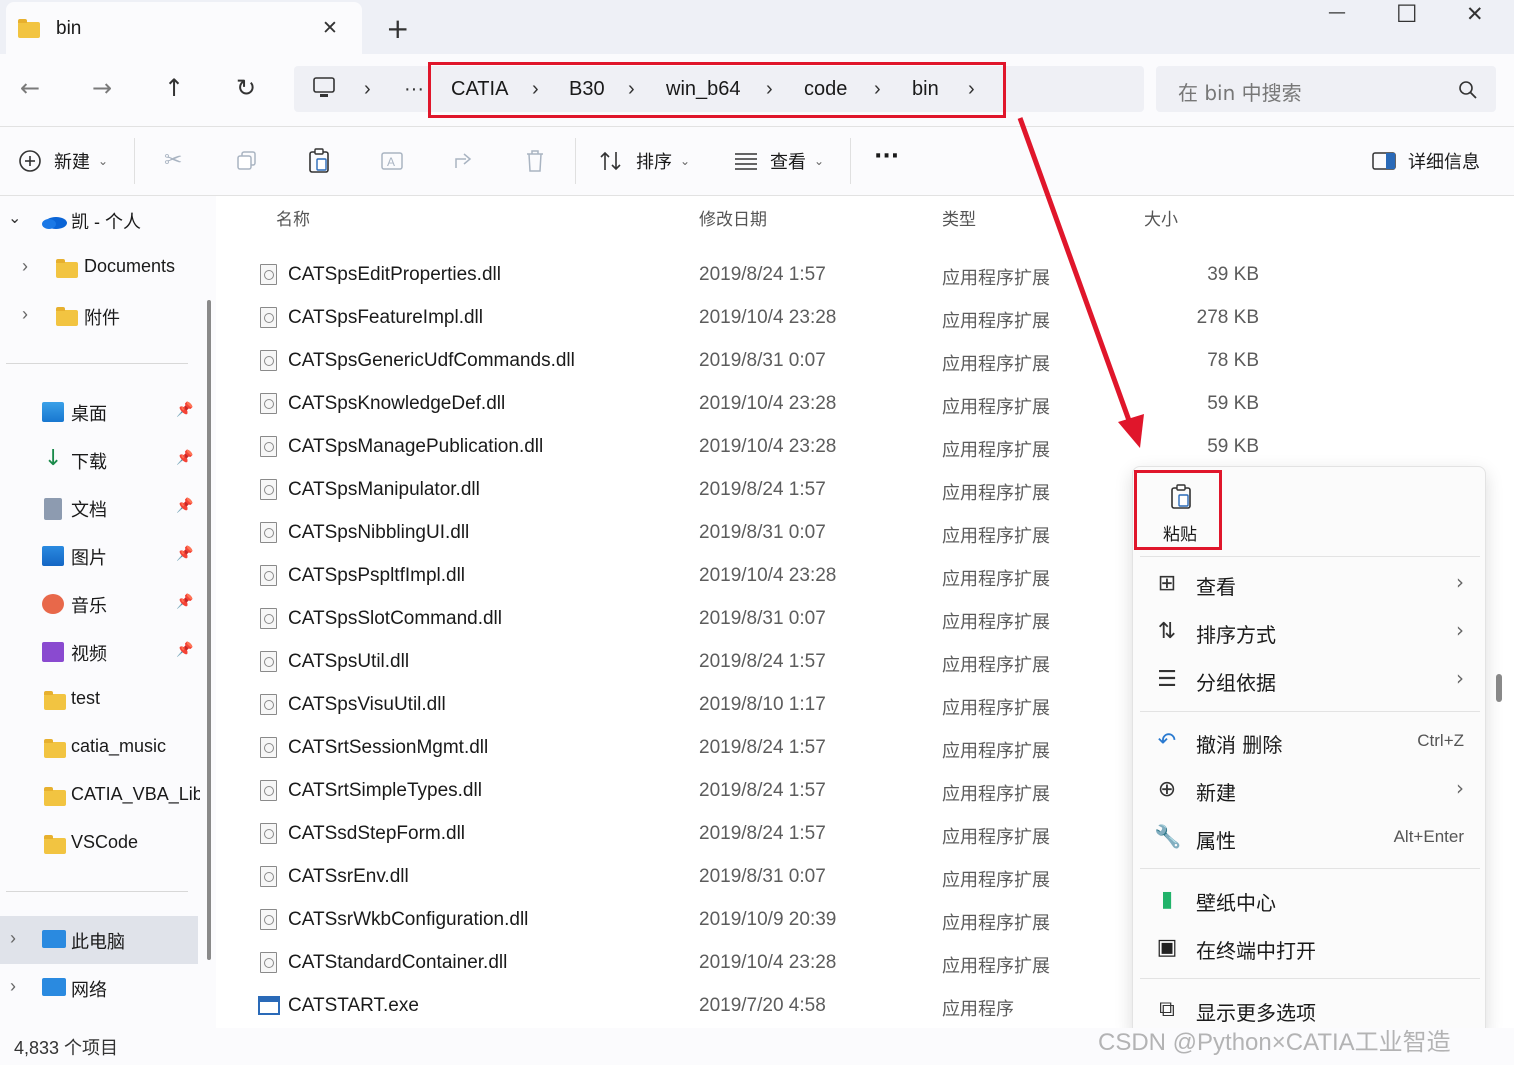 The image size is (1514, 1065). I want to click on new-icon, so click(30, 161).